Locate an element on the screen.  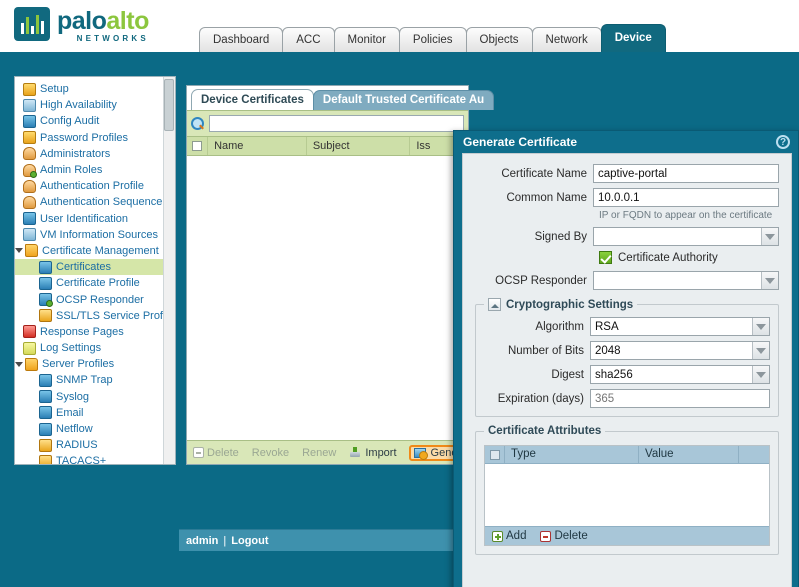
attributes-select-all-cell is located at coordinates (495, 454).